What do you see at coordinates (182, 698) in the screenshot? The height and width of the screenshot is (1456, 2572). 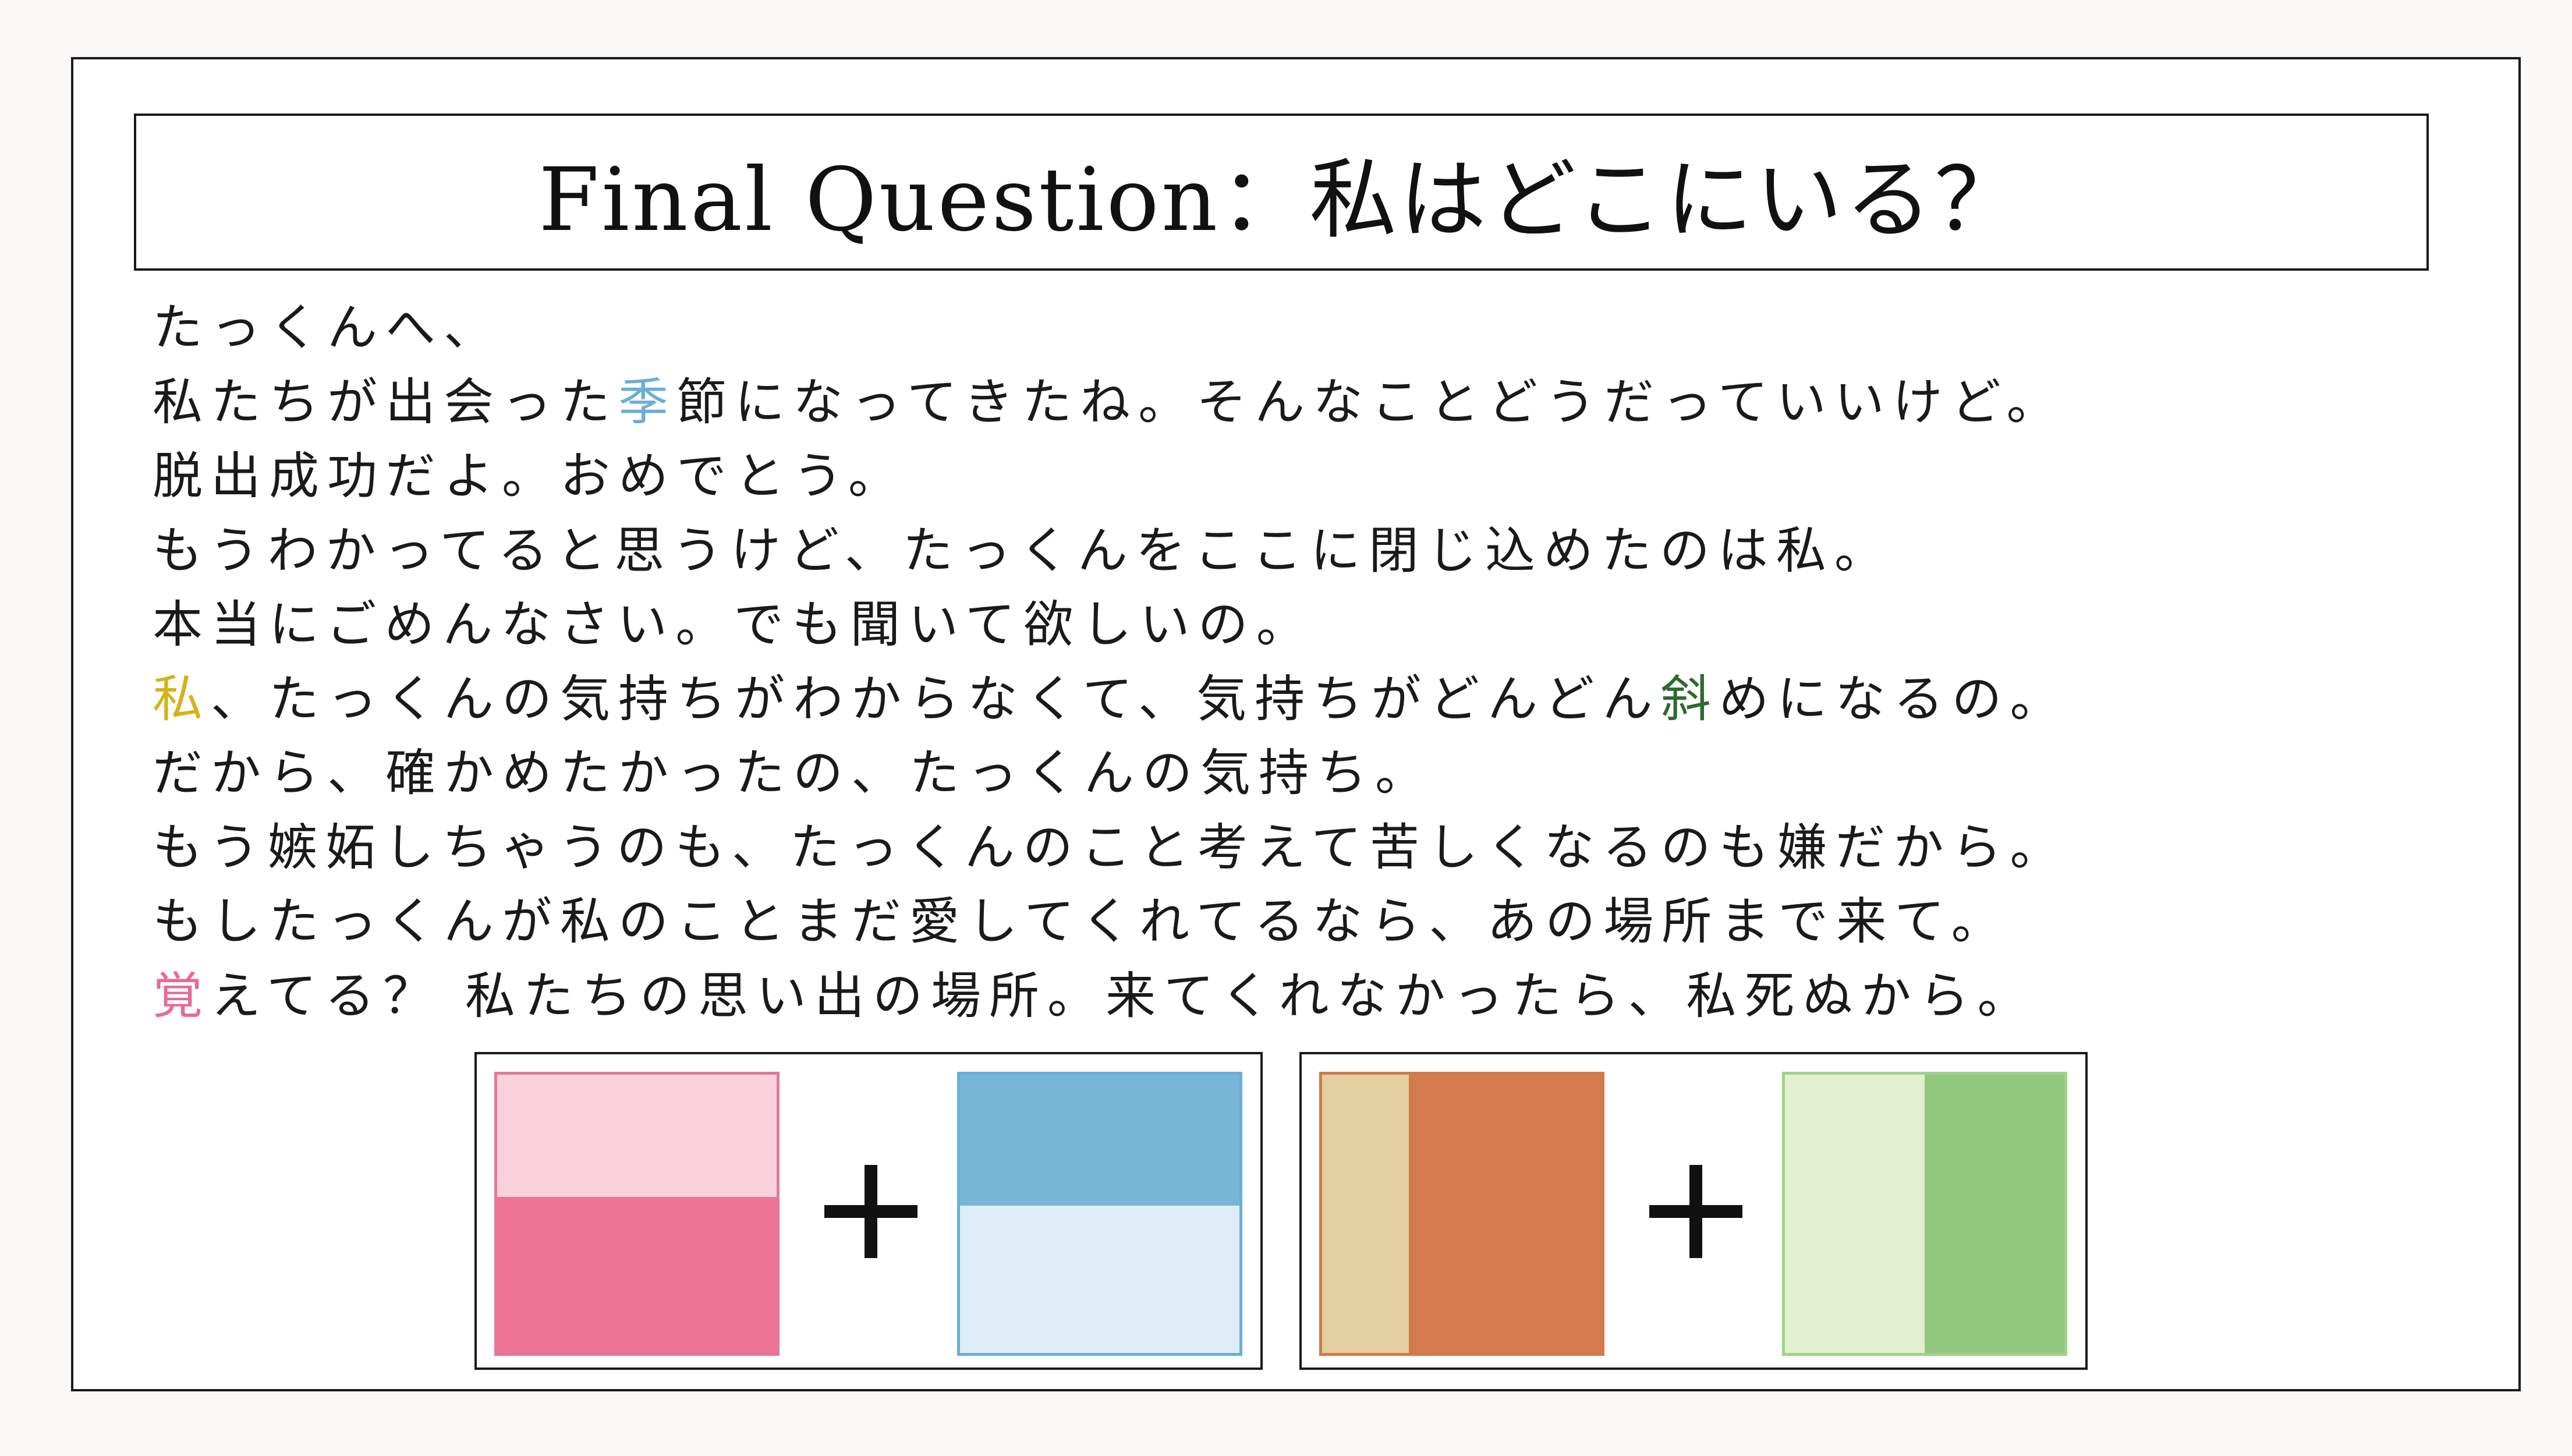 I see `highlighted-char: 私` at bounding box center [182, 698].